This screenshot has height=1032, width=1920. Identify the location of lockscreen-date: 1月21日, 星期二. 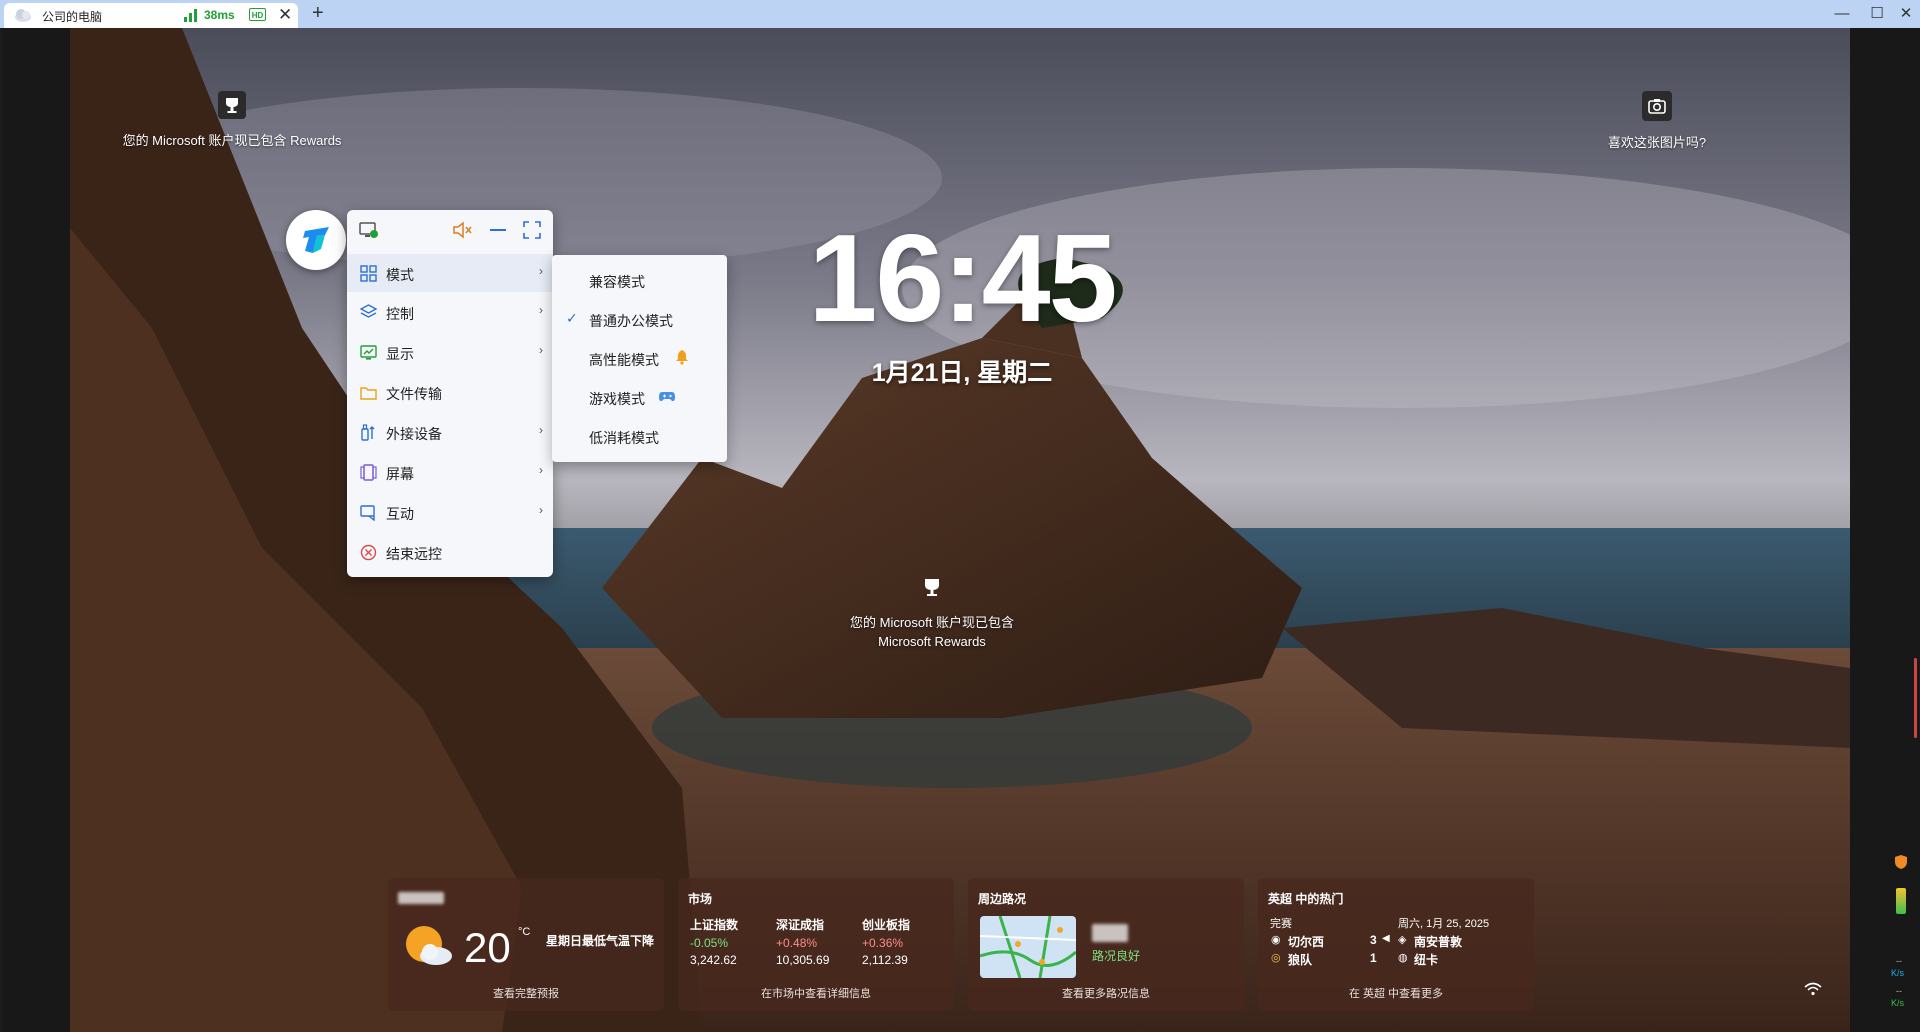
(962, 373).